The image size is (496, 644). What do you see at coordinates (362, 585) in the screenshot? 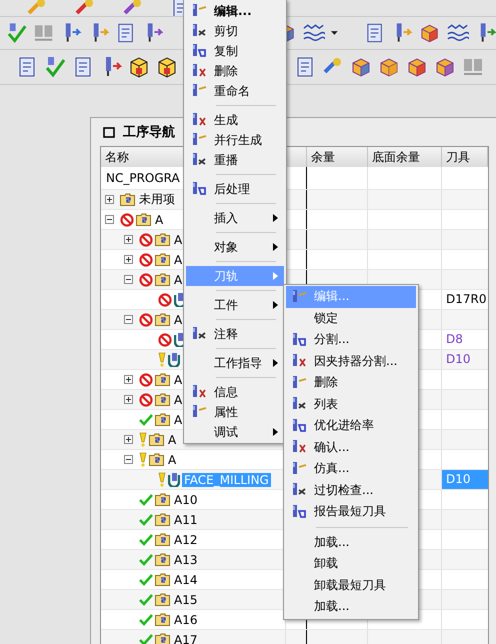
I see `menu-item-ghost-text: 最短刀具` at bounding box center [362, 585].